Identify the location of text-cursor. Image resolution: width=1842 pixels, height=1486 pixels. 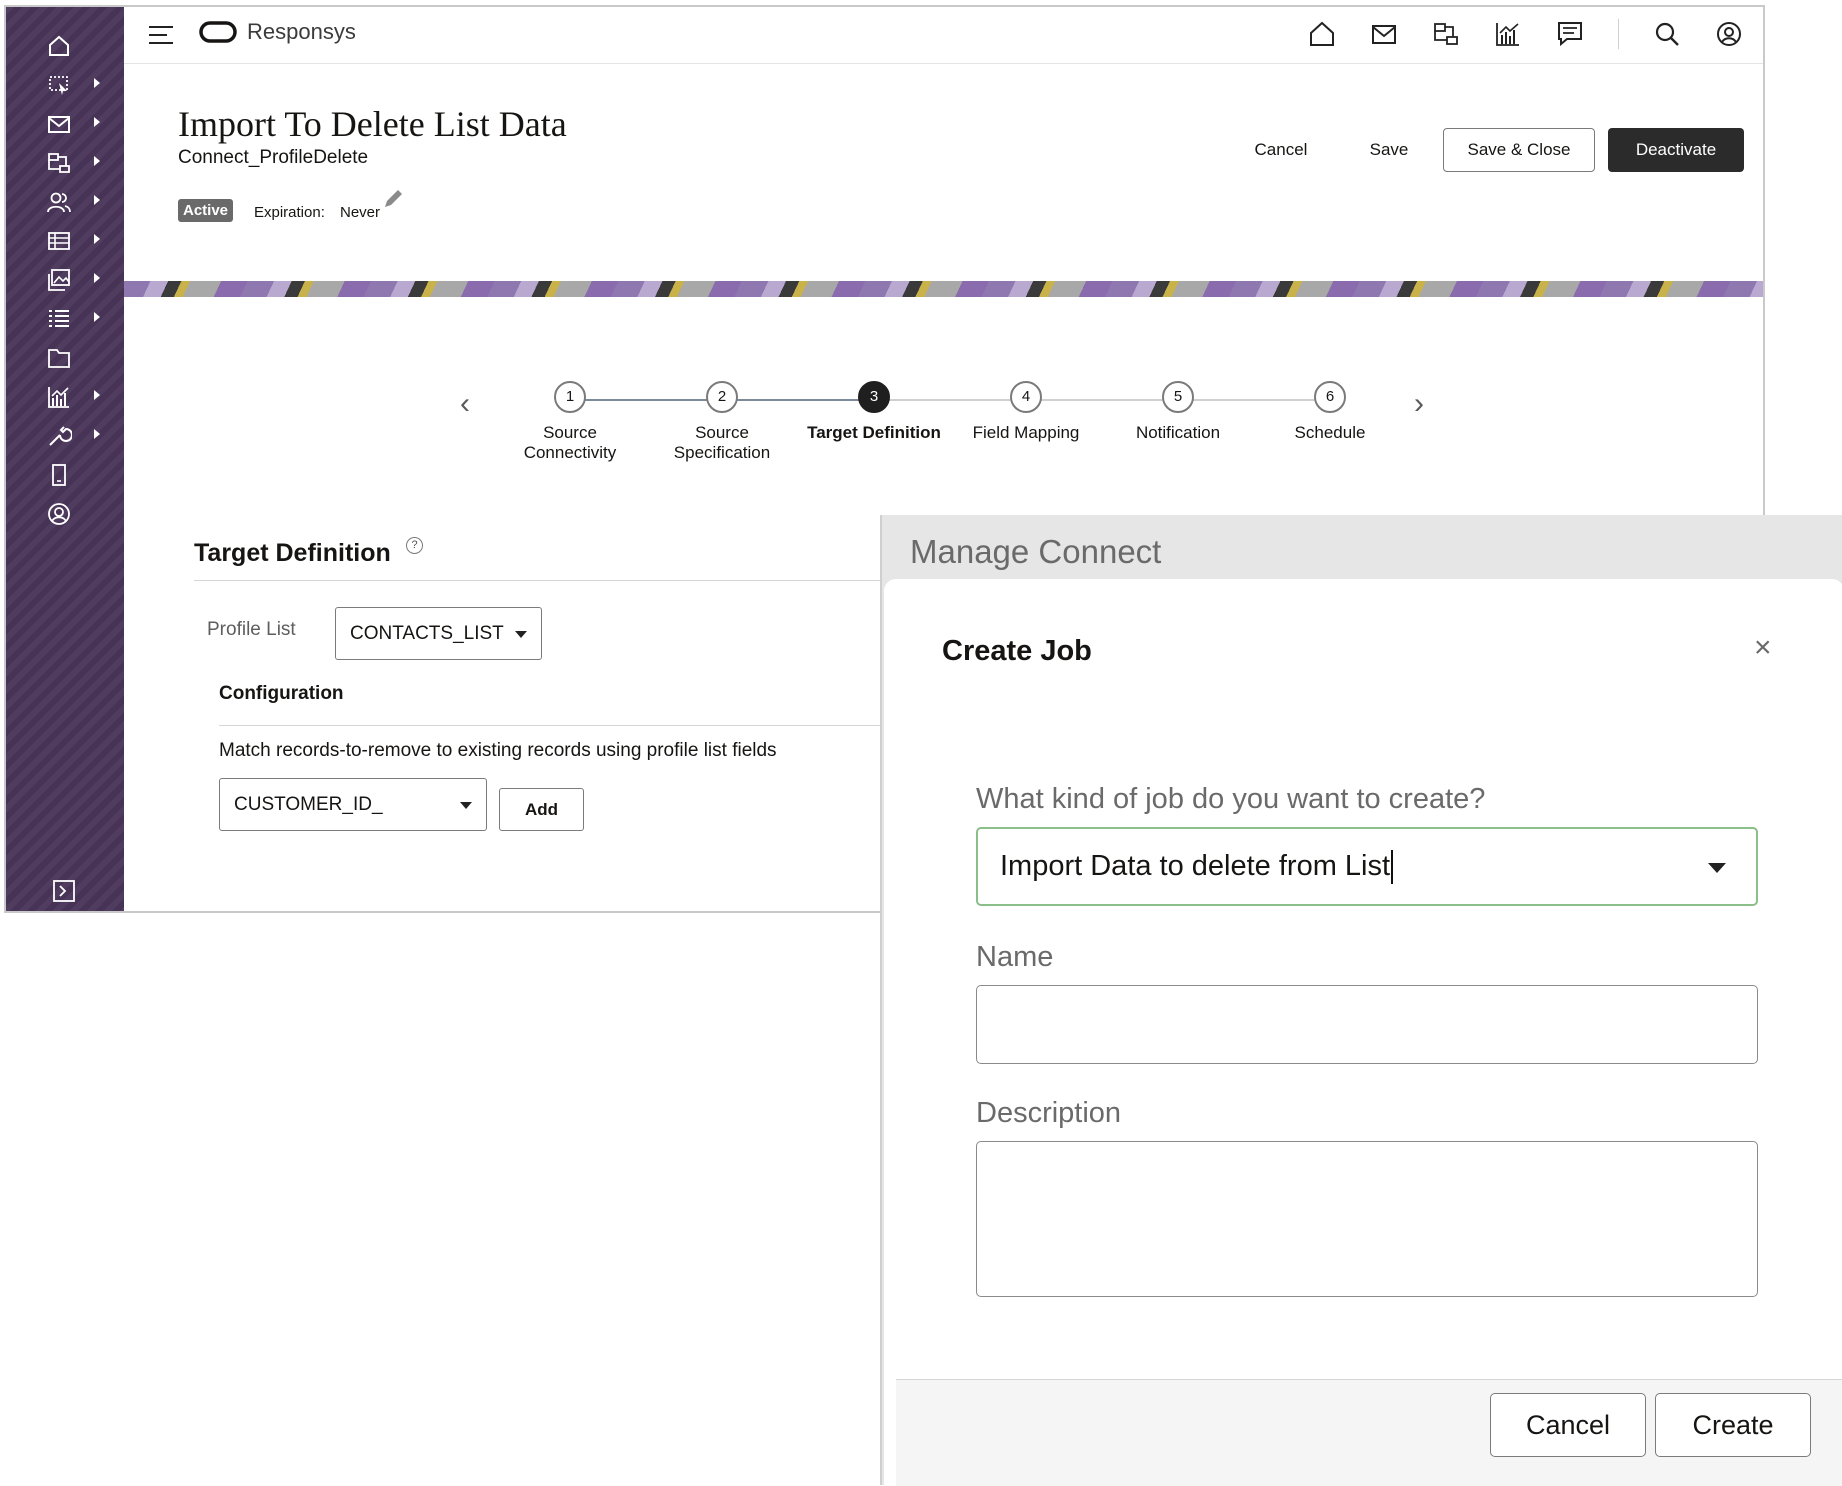
(1392, 866).